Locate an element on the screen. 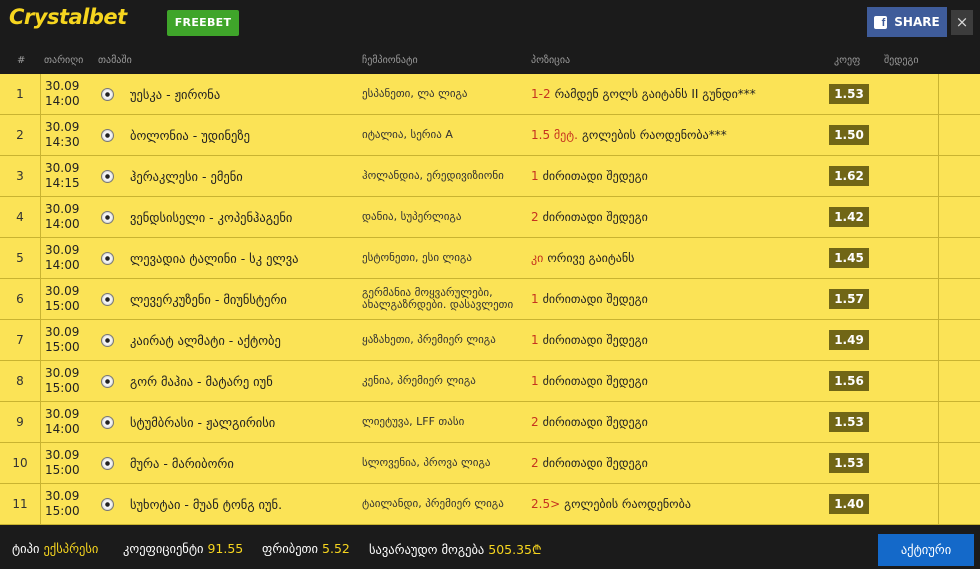 This screenshot has width=980, height=569. odds-badge: 1.40 is located at coordinates (849, 504).